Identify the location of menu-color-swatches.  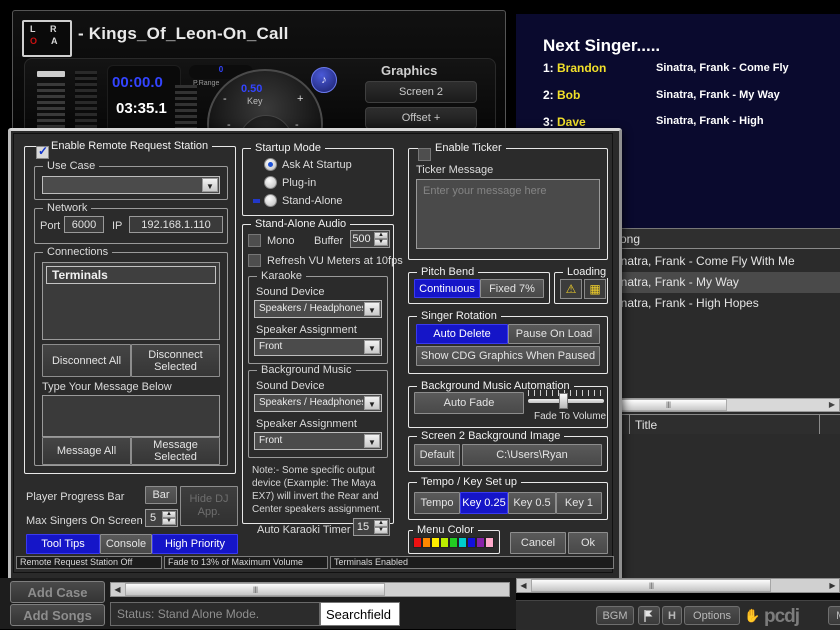
(453, 542).